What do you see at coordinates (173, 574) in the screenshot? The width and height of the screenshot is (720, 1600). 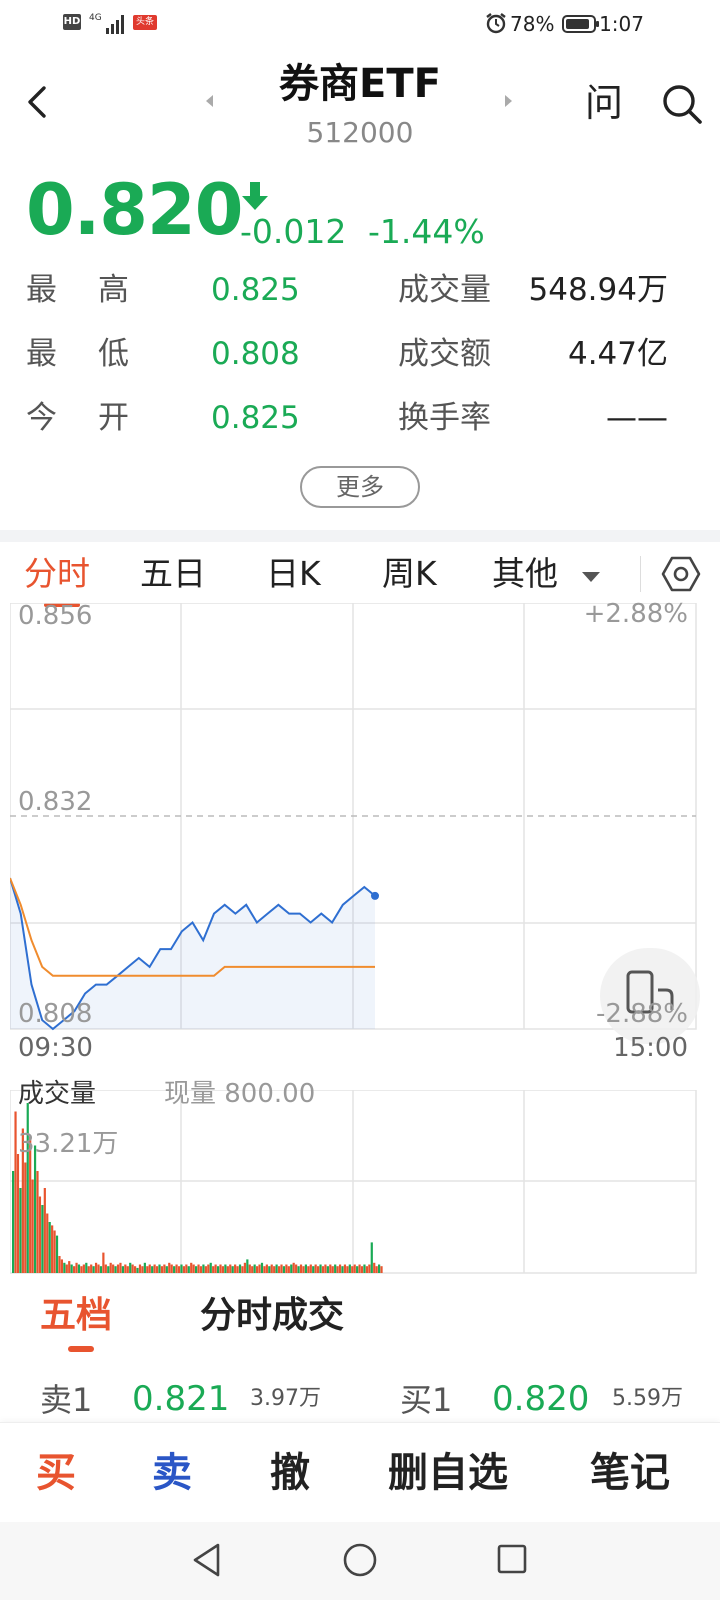 I see `tab-five-day: 五日` at bounding box center [173, 574].